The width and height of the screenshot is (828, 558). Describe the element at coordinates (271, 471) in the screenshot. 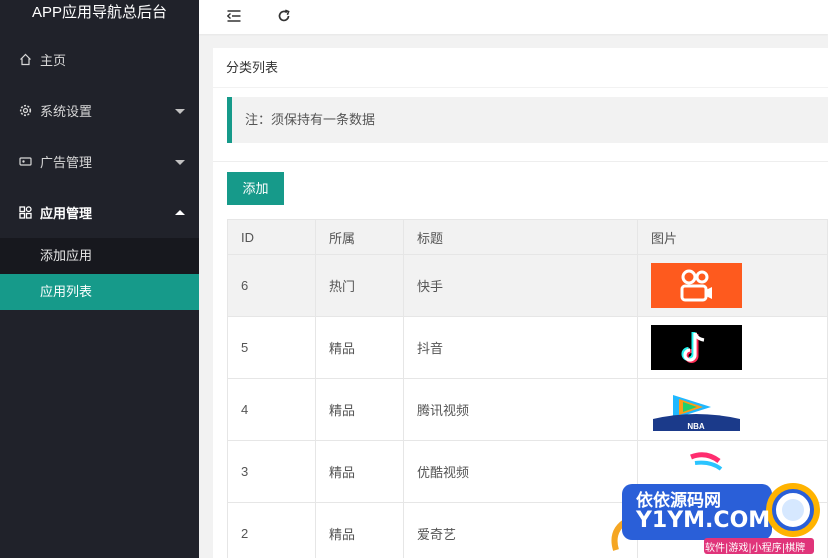

I see `cell-id: 3` at that location.